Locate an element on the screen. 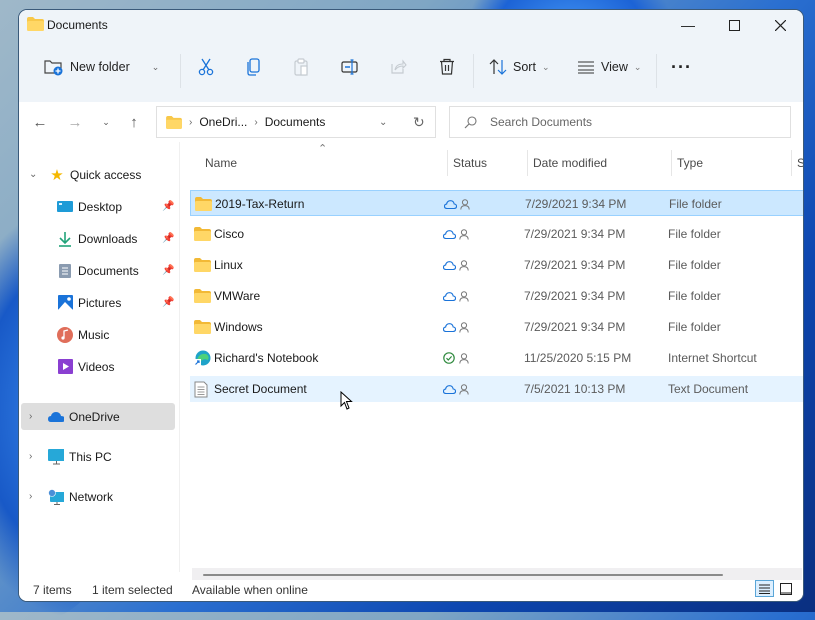  sidebar-item-desktop: Desktop 📌 is located at coordinates (98, 206).